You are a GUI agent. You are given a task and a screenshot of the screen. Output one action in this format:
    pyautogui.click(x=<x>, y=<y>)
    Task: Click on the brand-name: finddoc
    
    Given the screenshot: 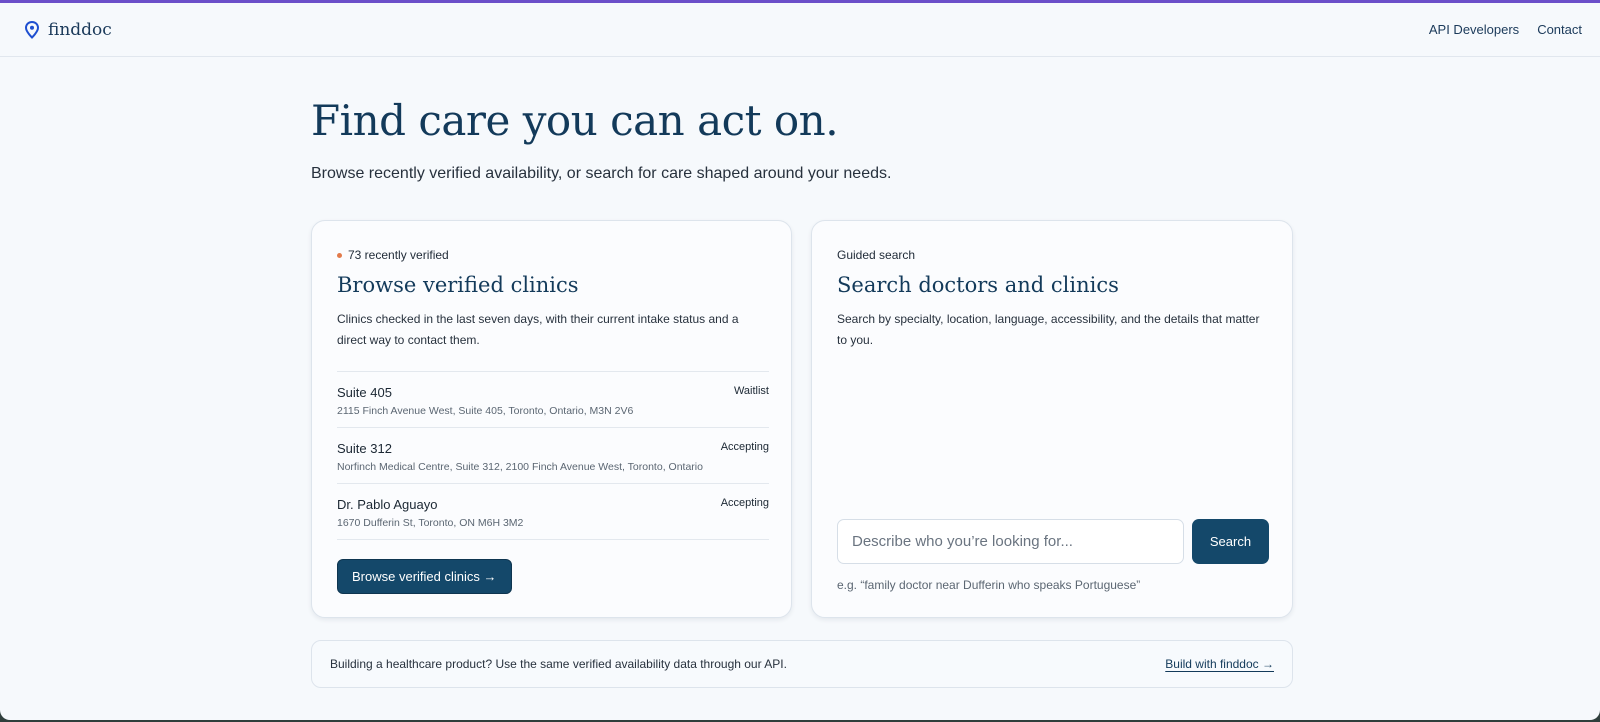 What is the action you would take?
    pyautogui.click(x=80, y=29)
    